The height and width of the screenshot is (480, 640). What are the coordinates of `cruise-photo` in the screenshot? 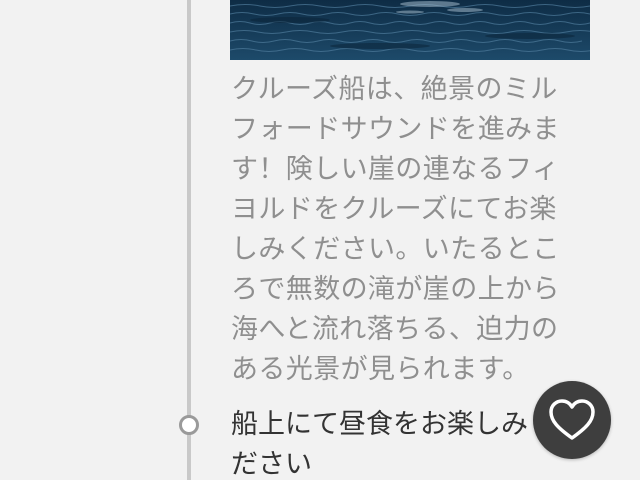 It's located at (410, 30).